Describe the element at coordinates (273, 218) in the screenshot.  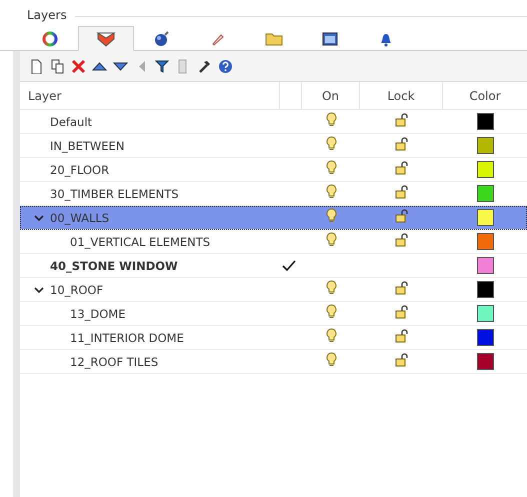
I see `layer-row: 00_WALLS` at that location.